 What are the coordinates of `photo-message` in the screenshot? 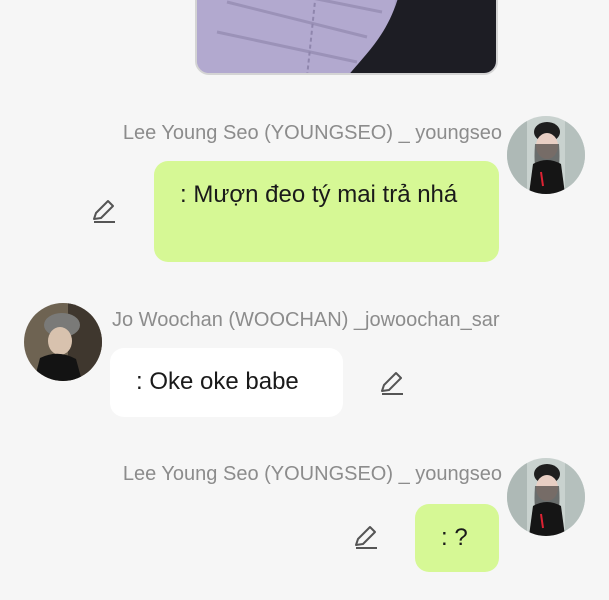 It's located at (346, 37).